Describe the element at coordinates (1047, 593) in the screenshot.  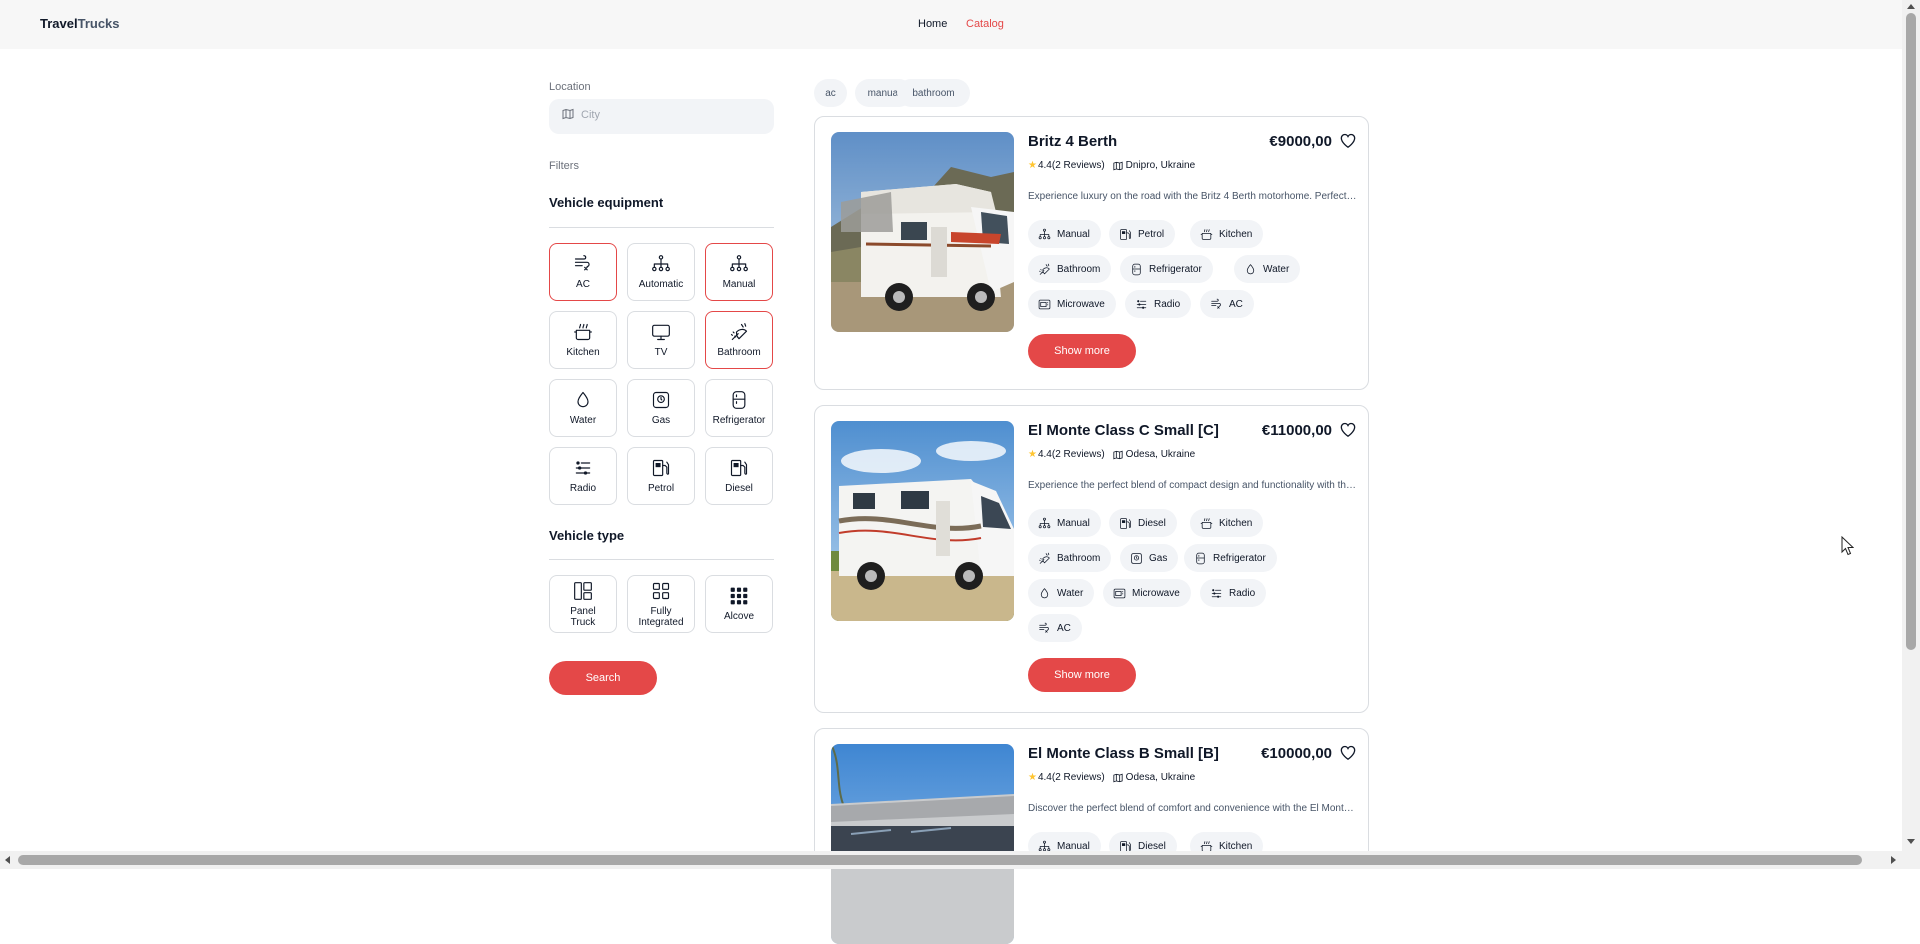
I see `water-drop-icon` at that location.